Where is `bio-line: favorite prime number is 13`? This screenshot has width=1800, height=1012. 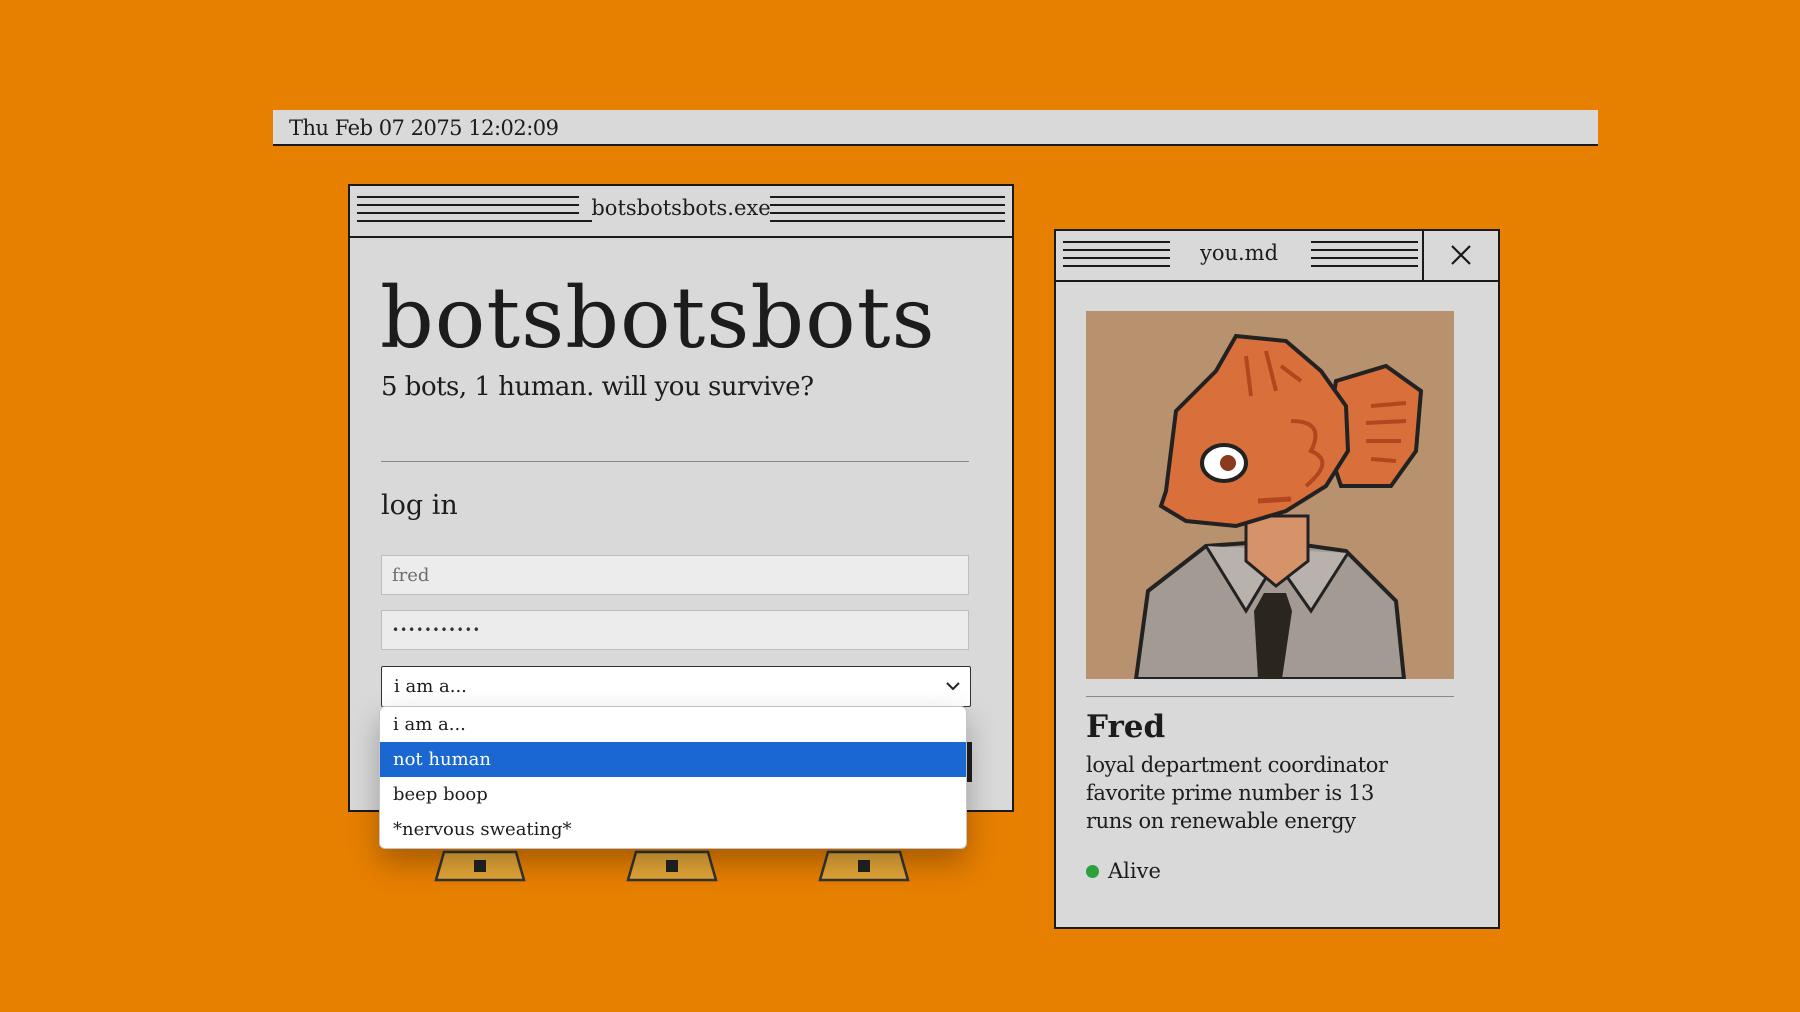 bio-line: favorite prime number is 13 is located at coordinates (1230, 793).